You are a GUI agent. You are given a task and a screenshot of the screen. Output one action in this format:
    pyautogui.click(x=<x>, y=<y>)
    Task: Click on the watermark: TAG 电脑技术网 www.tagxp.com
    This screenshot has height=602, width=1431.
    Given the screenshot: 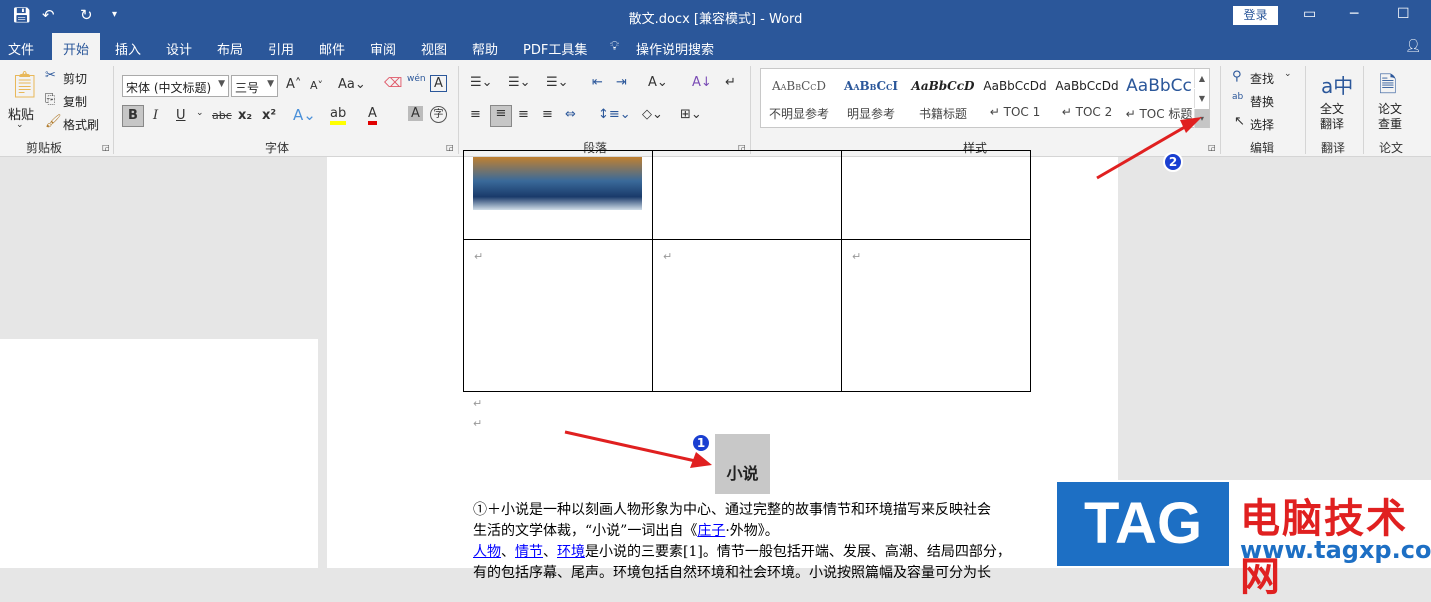 What is the action you would take?
    pyautogui.click(x=1243, y=540)
    